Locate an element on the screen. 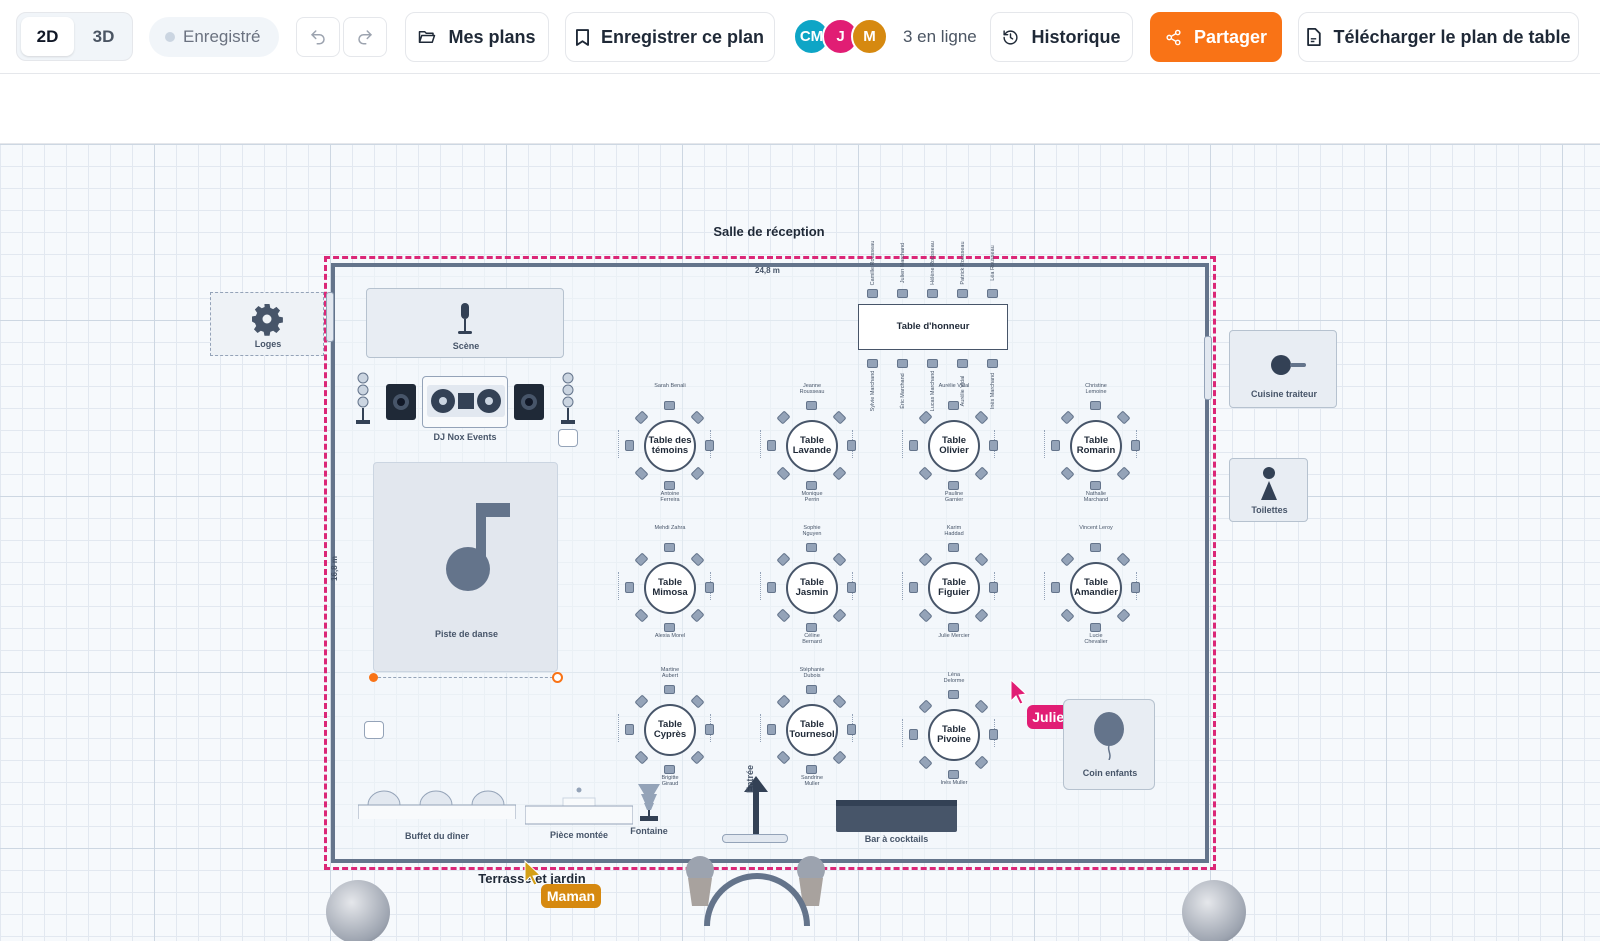 The height and width of the screenshot is (941, 1600). entrance-door is located at coordinates (755, 838).